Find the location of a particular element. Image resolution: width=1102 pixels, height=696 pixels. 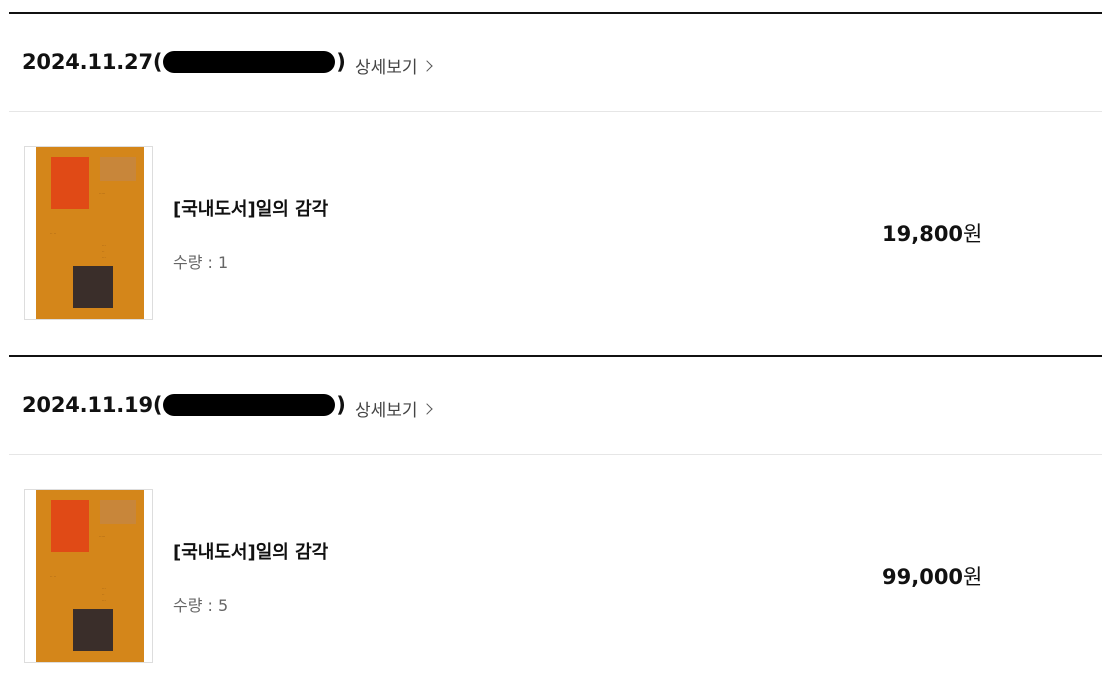

order-date: 2024.11.19() is located at coordinates (184, 405).